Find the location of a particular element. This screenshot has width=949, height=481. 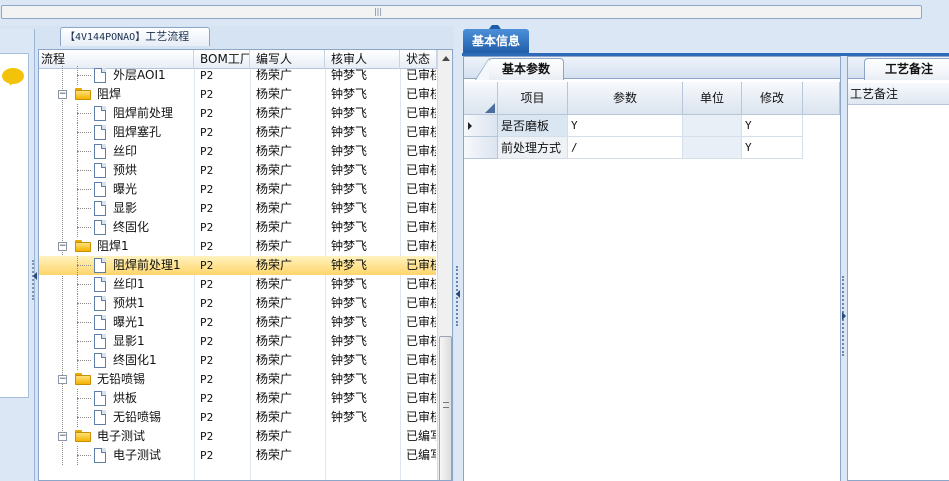

part-code: 【4V144PONAO】 is located at coordinates (105, 37).